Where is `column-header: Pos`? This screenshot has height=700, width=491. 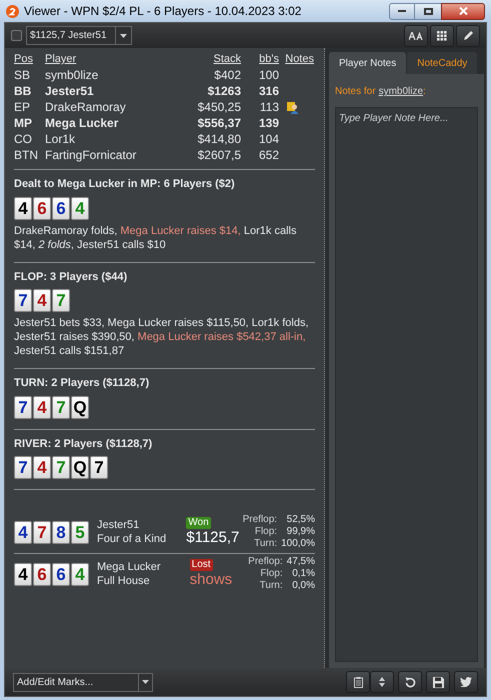
column-header: Pos is located at coordinates (29, 59).